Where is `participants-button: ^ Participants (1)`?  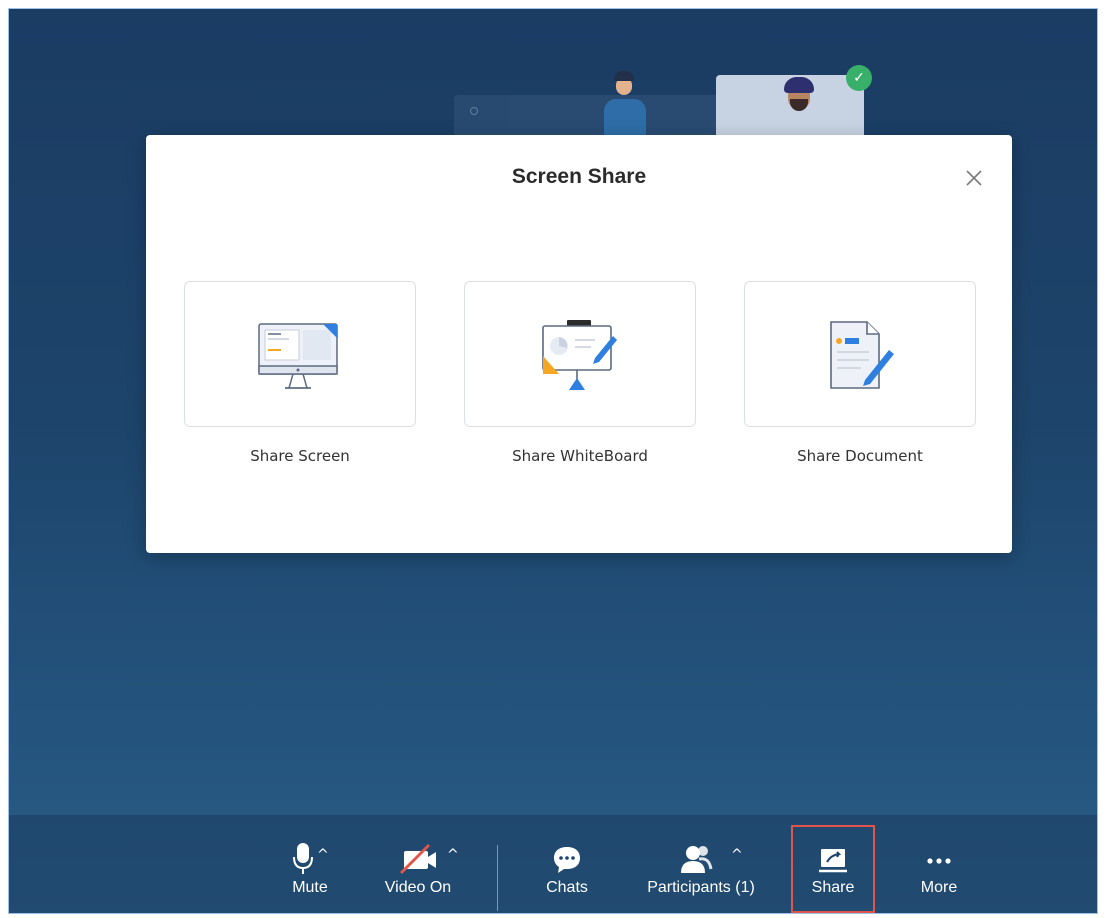 participants-button: ^ Participants (1) is located at coordinates (701, 869).